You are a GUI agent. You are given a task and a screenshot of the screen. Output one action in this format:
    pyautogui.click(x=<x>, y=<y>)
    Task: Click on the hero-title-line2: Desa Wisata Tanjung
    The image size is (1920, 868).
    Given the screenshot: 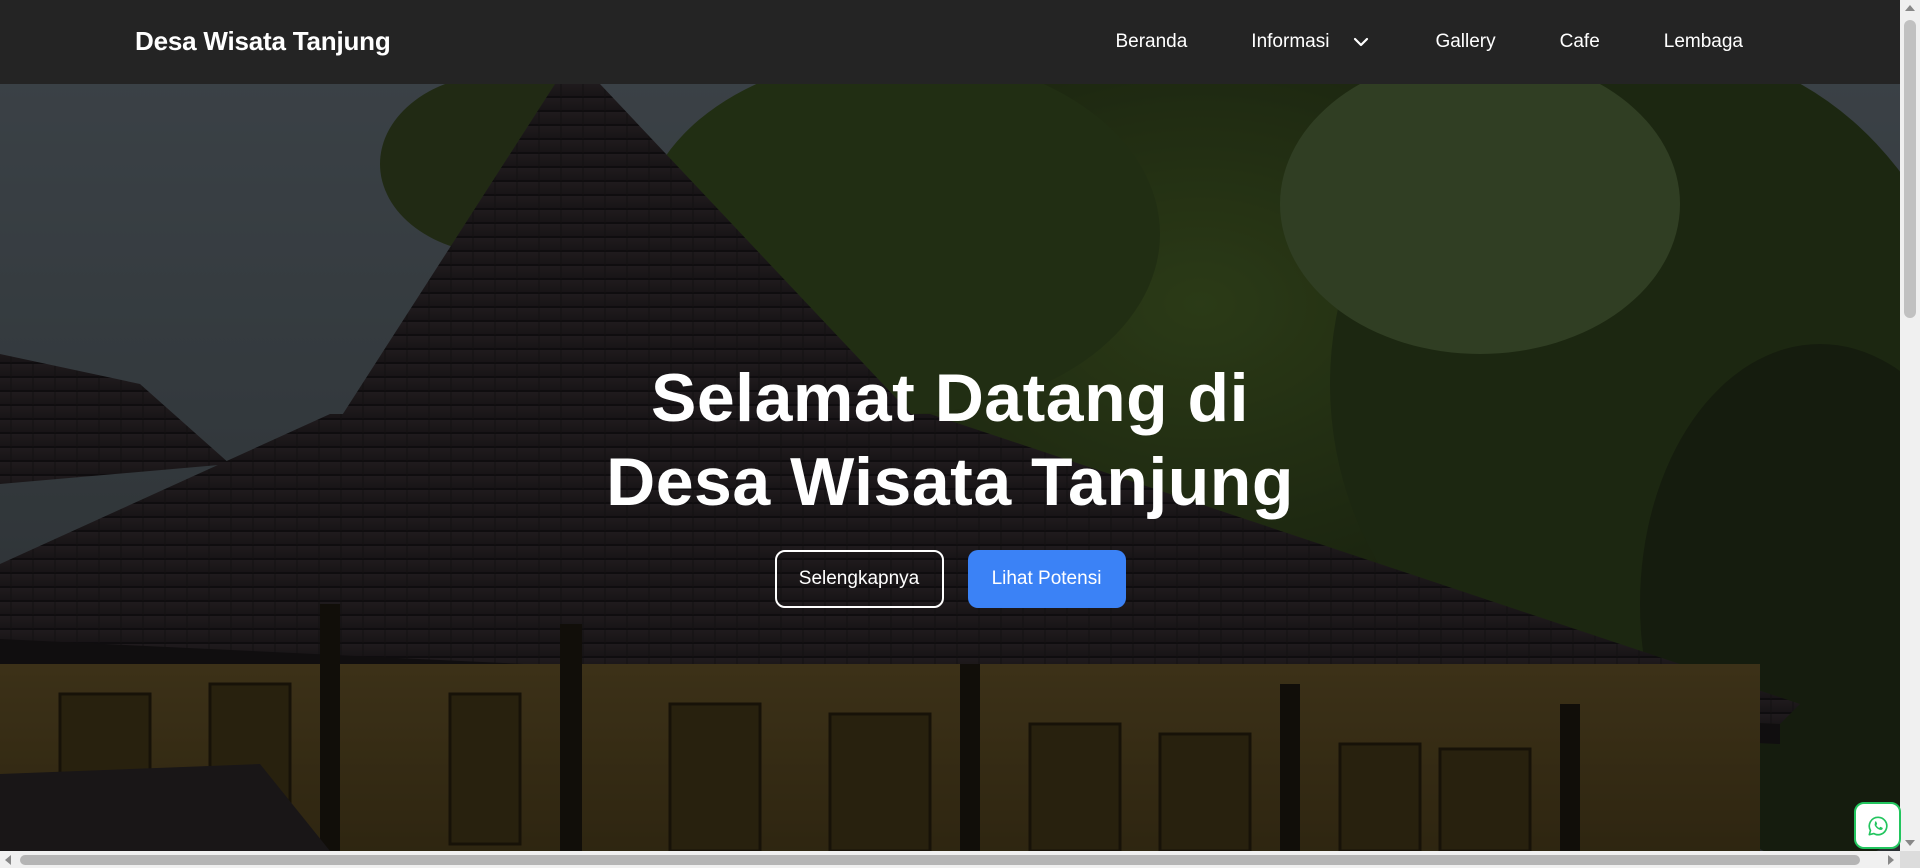 What is the action you would take?
    pyautogui.click(x=950, y=482)
    